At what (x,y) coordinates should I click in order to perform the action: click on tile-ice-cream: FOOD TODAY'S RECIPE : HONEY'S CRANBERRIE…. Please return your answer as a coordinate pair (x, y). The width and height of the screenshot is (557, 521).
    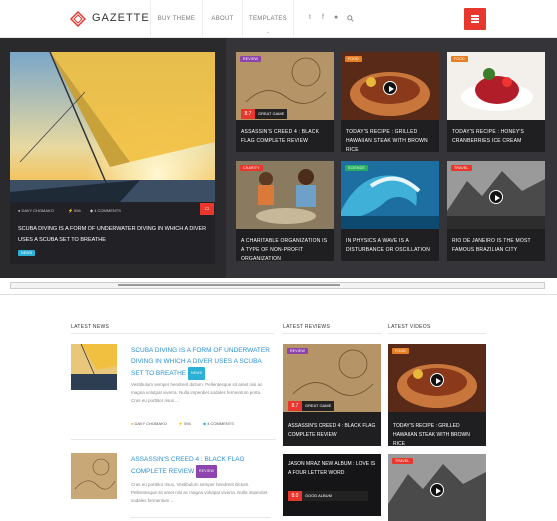
    Looking at the image, I should click on (496, 102).